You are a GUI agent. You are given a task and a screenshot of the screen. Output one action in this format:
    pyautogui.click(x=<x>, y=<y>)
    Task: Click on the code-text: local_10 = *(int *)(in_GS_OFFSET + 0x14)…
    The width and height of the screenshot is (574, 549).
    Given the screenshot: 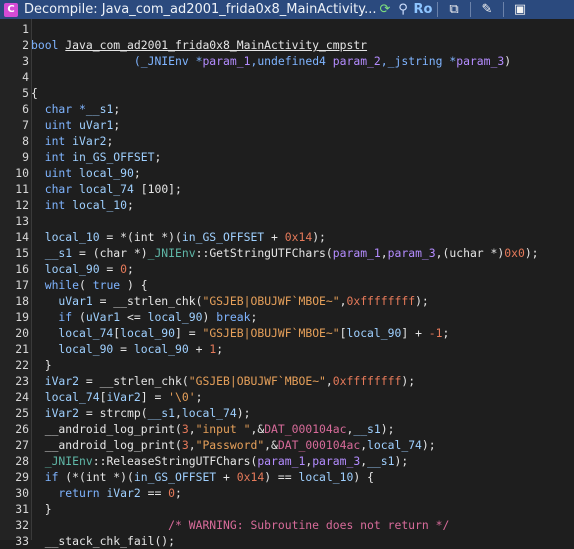 What is the action you would take?
    pyautogui.click(x=178, y=237)
    